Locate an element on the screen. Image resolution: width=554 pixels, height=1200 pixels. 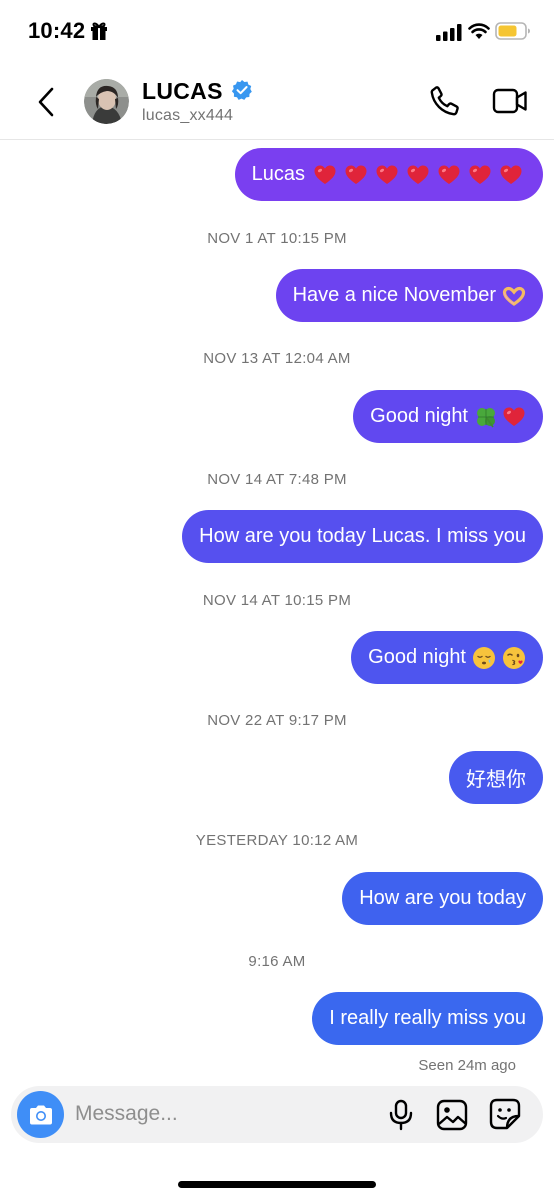
timestamp: NOV 22 AT 9:17 PM is located at coordinates (277, 720).